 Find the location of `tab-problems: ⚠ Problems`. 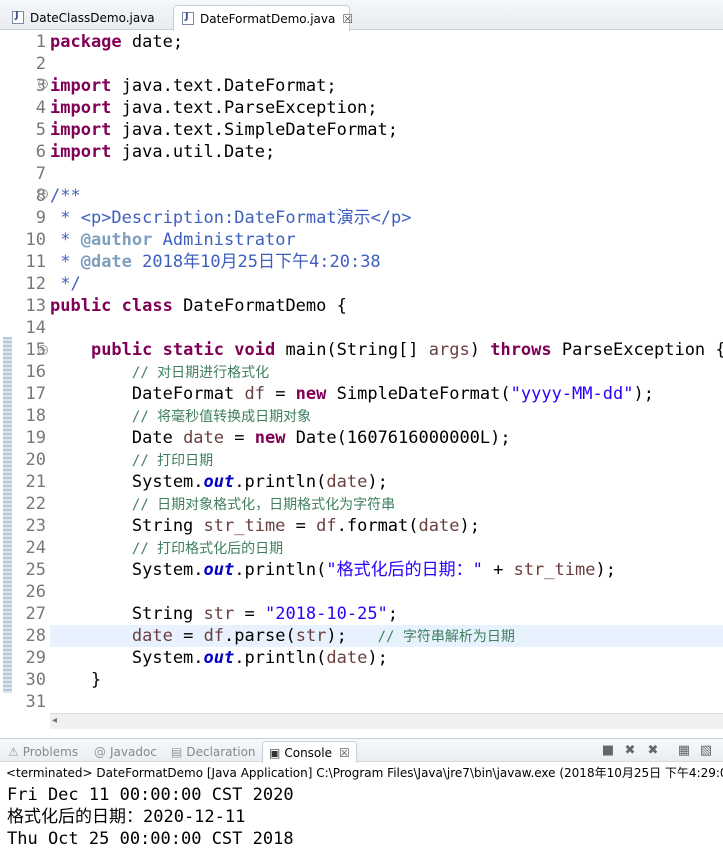

tab-problems: ⚠ Problems is located at coordinates (43, 752).